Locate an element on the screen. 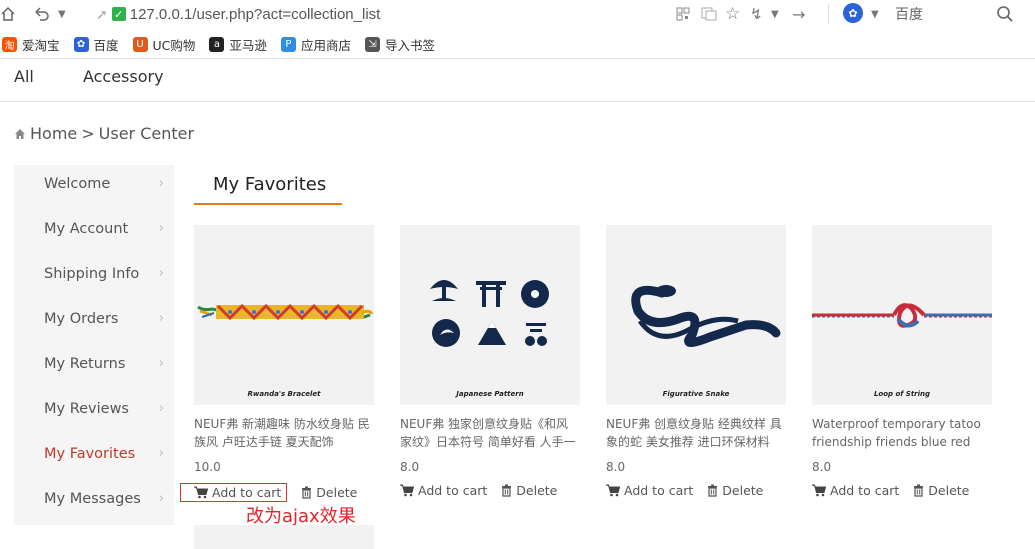 Image resolution: width=1035 pixels, height=549 pixels. sidebar-item: Welcome › is located at coordinates (104, 184).